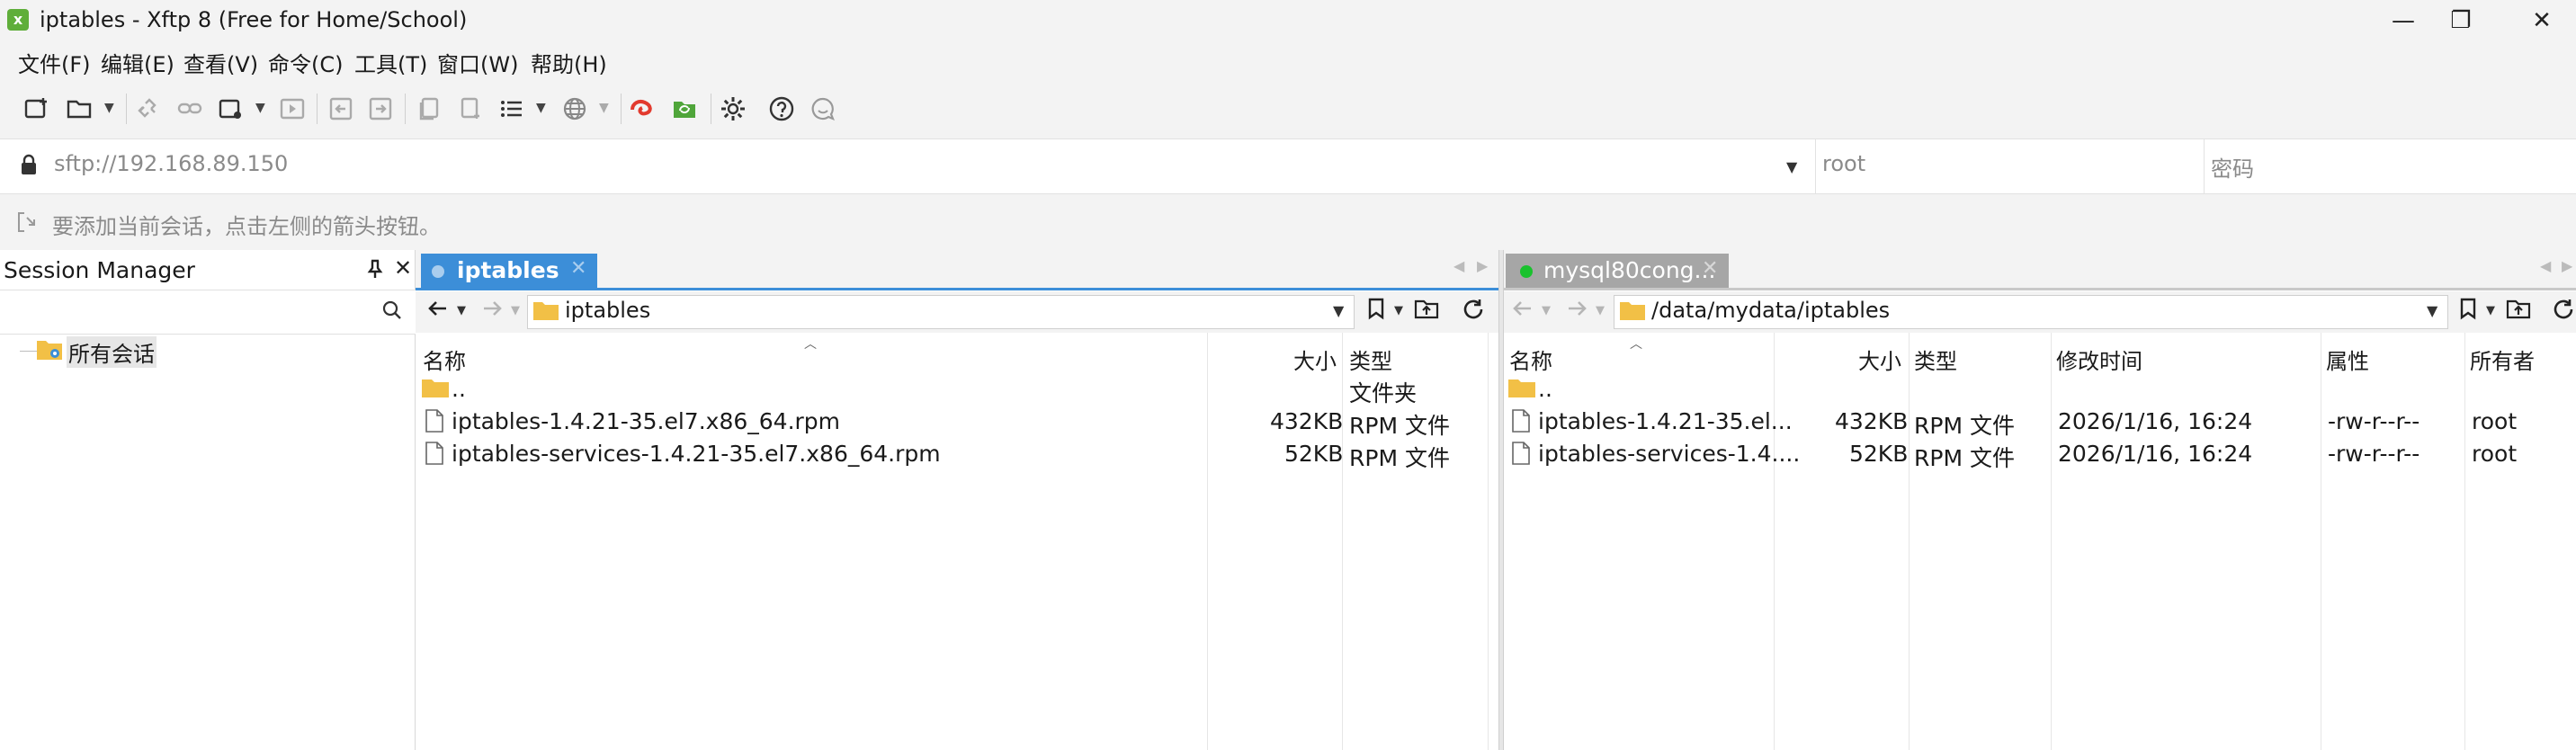  What do you see at coordinates (470, 109) in the screenshot?
I see `paste-icon` at bounding box center [470, 109].